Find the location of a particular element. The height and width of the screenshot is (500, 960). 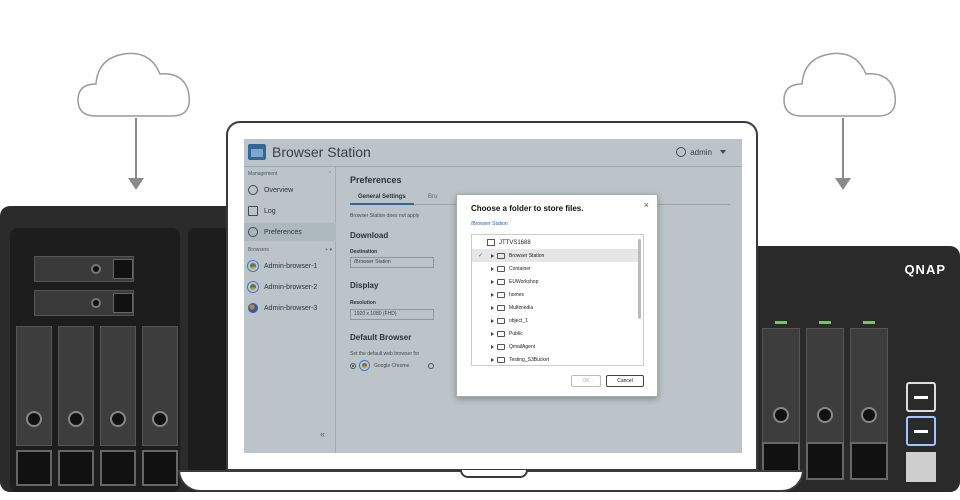

laptop-base is located at coordinates (491, 481).